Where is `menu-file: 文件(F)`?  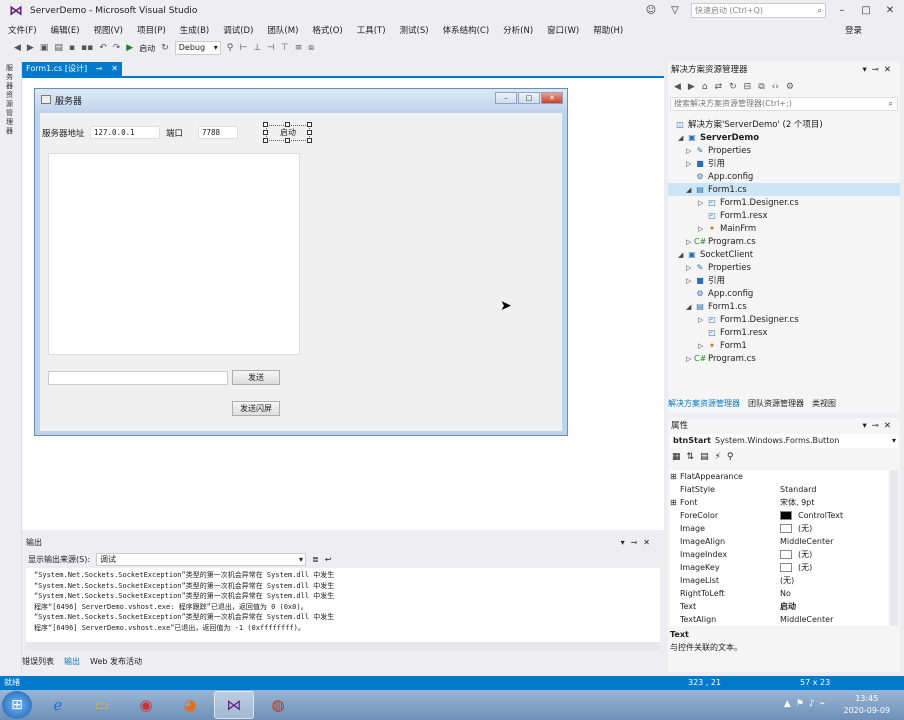
menu-file: 文件(F) is located at coordinates (22, 30).